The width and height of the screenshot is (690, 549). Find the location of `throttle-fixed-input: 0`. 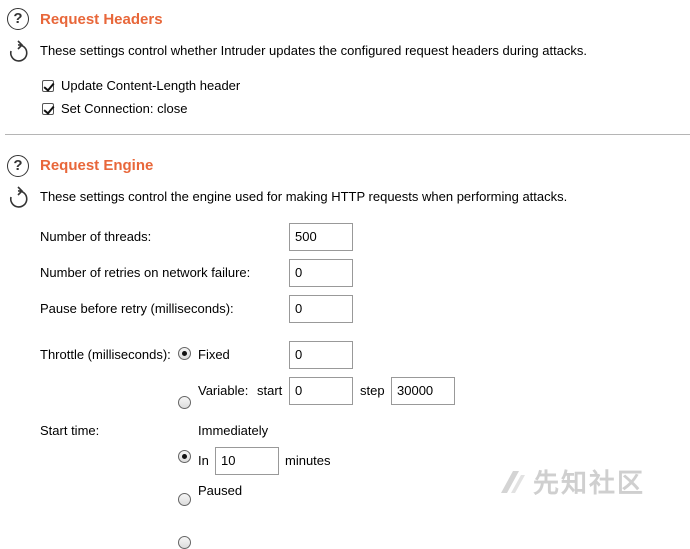

throttle-fixed-input: 0 is located at coordinates (321, 355).